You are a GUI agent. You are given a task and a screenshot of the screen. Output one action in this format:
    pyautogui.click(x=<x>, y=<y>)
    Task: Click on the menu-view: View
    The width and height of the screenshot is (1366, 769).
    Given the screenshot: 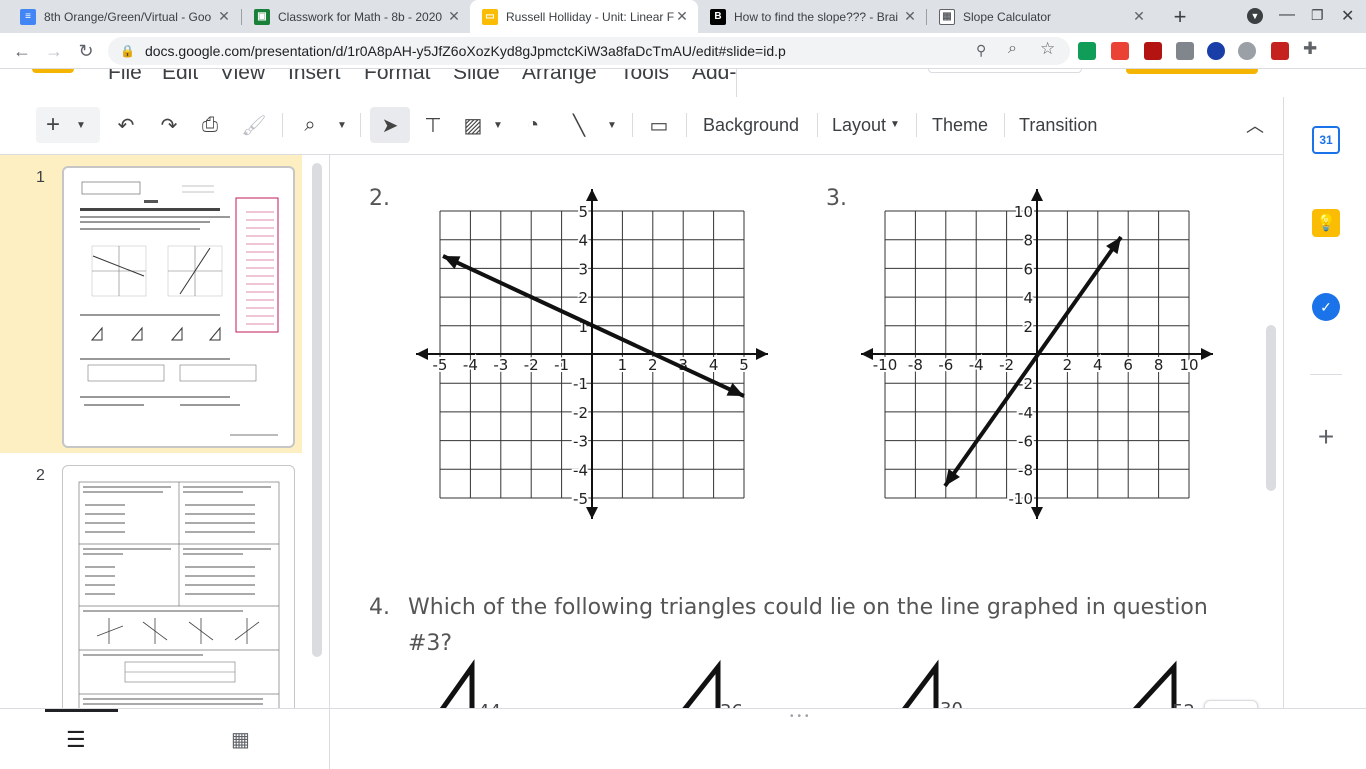 What is the action you would take?
    pyautogui.click(x=242, y=77)
    